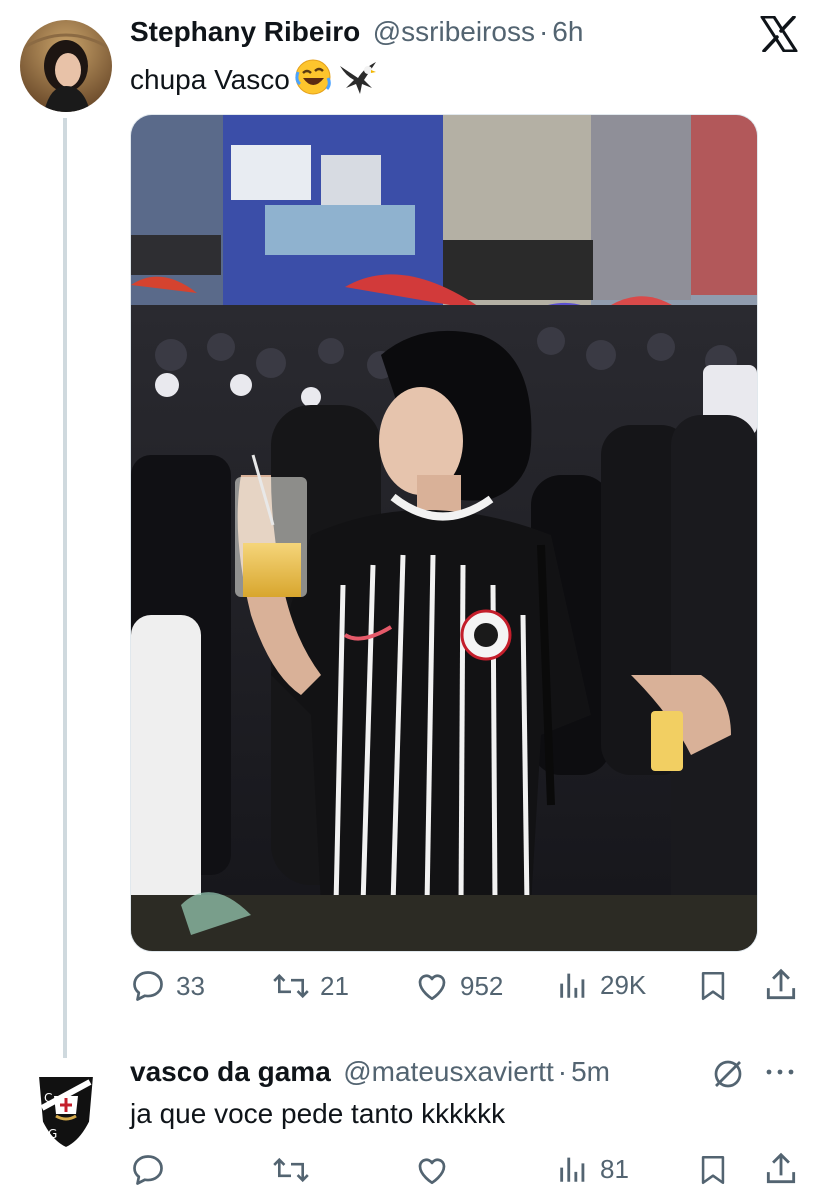 The image size is (820, 1200). I want to click on share-button, so click(781, 987).